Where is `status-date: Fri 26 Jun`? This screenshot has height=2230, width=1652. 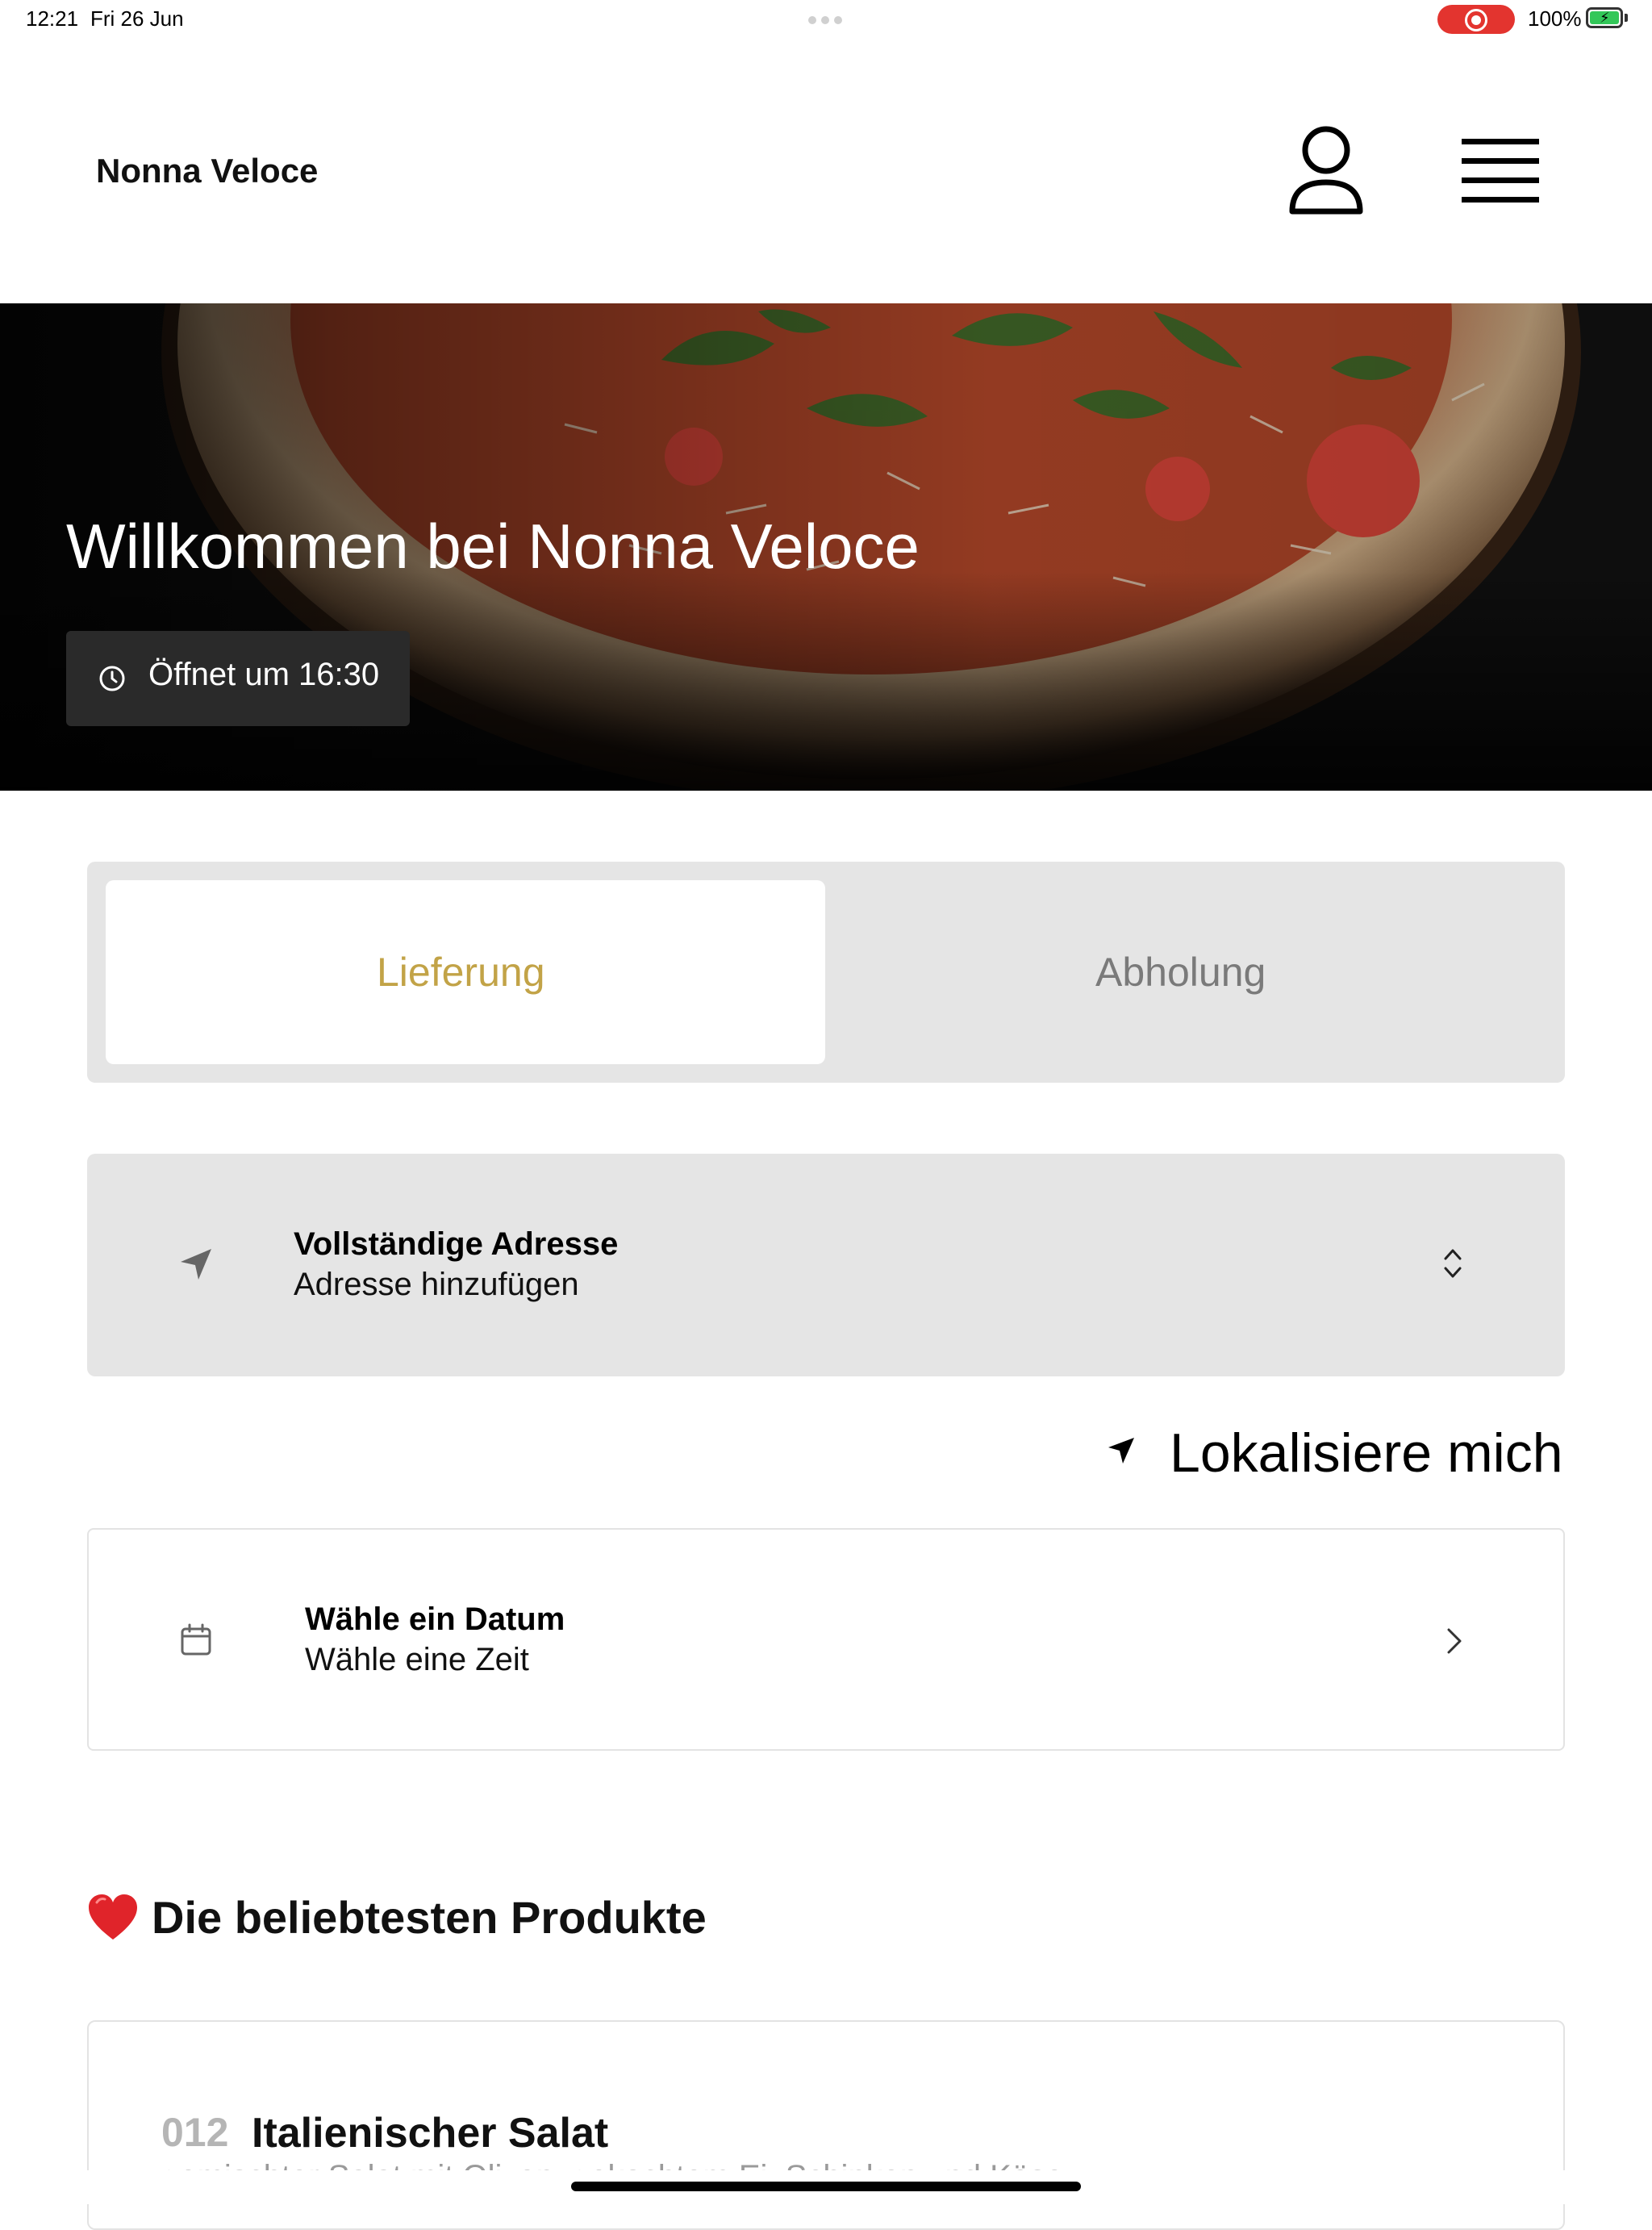
status-date: Fri 26 Jun is located at coordinates (137, 18).